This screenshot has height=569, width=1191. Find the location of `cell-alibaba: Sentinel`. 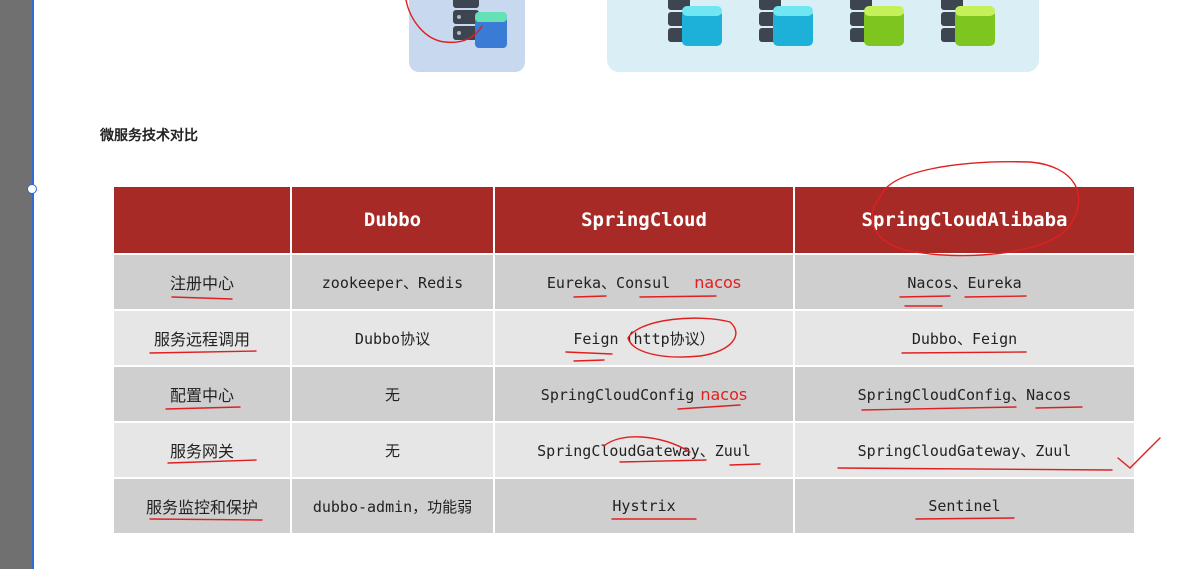

cell-alibaba: Sentinel is located at coordinates (964, 505).